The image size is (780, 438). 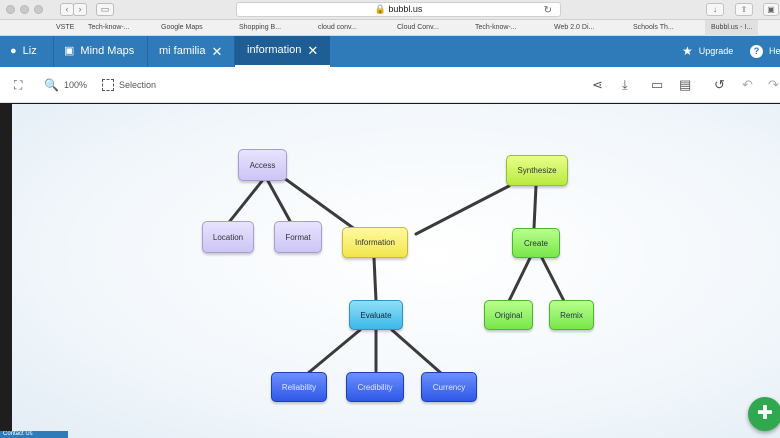 I want to click on node-format: Format, so click(x=298, y=237).